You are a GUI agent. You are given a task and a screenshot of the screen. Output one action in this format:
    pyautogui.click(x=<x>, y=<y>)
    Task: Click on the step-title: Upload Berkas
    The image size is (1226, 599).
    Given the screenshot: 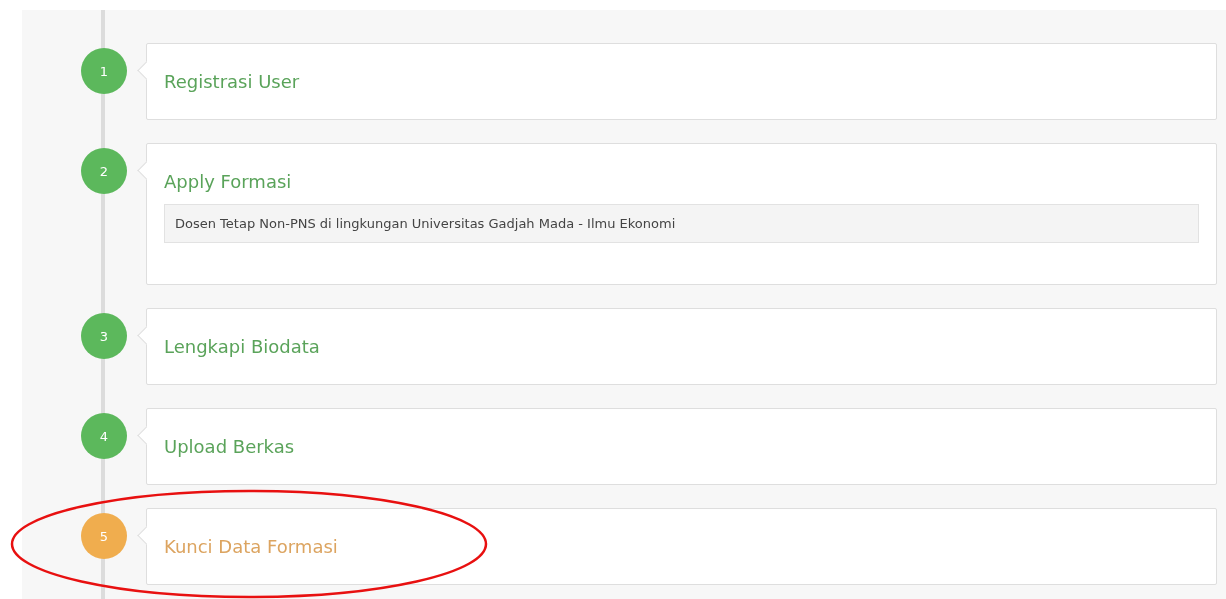 What is the action you would take?
    pyautogui.click(x=229, y=447)
    